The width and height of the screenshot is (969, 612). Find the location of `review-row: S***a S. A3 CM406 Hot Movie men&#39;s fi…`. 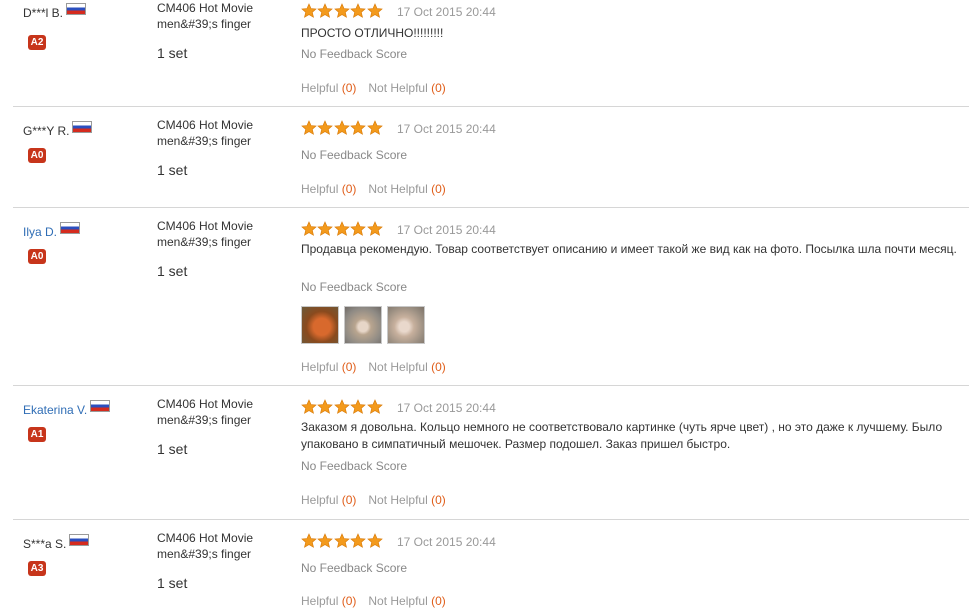

review-row: S***a S. A3 CM406 Hot Movie men&#39;s fi… is located at coordinates (491, 566).